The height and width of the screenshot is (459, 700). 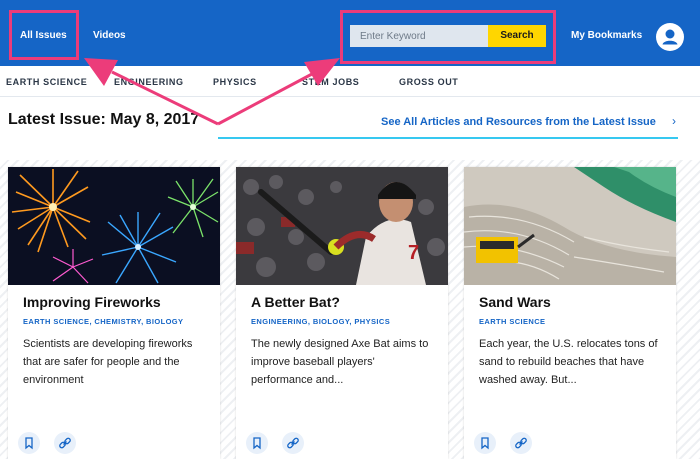 I want to click on highlight-all-issues, so click(x=44, y=35).